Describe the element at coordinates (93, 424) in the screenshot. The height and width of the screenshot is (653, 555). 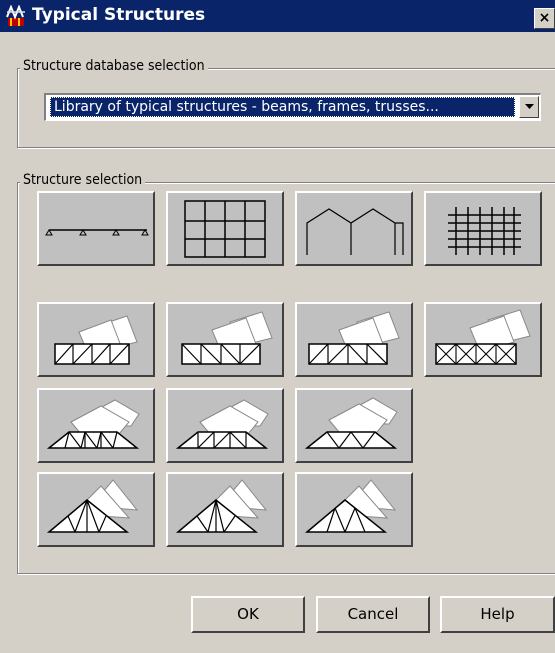
I see `trapezoidal-truss-1-icon` at that location.